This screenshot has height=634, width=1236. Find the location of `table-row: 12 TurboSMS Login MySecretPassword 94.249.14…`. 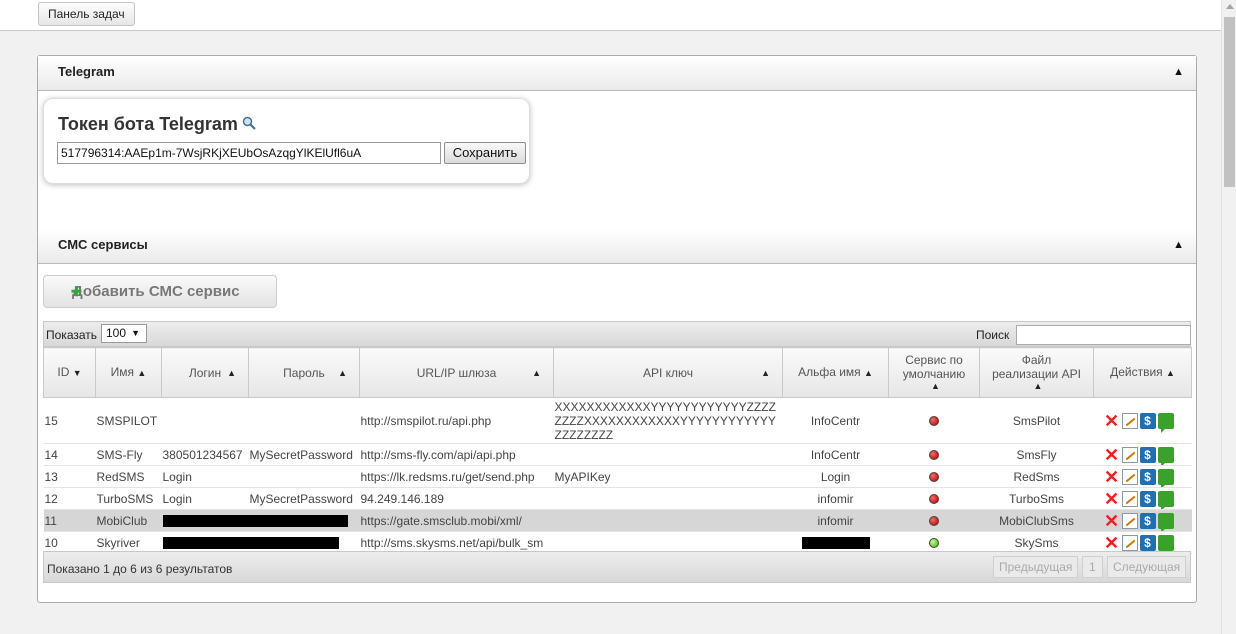

table-row: 12 TurboSMS Login MySecretPassword 94.249.14… is located at coordinates (617, 498).